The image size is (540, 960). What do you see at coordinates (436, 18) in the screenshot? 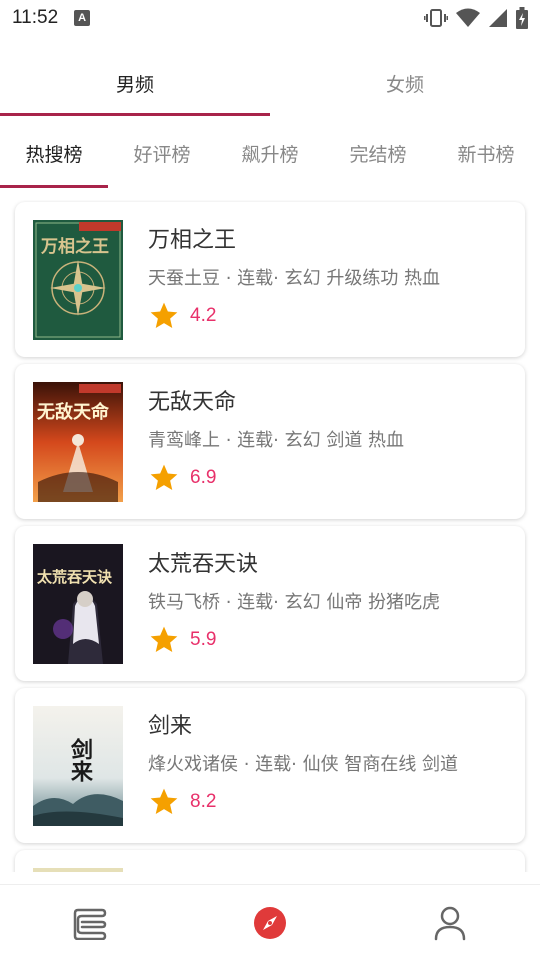
I see `vibrate-icon` at bounding box center [436, 18].